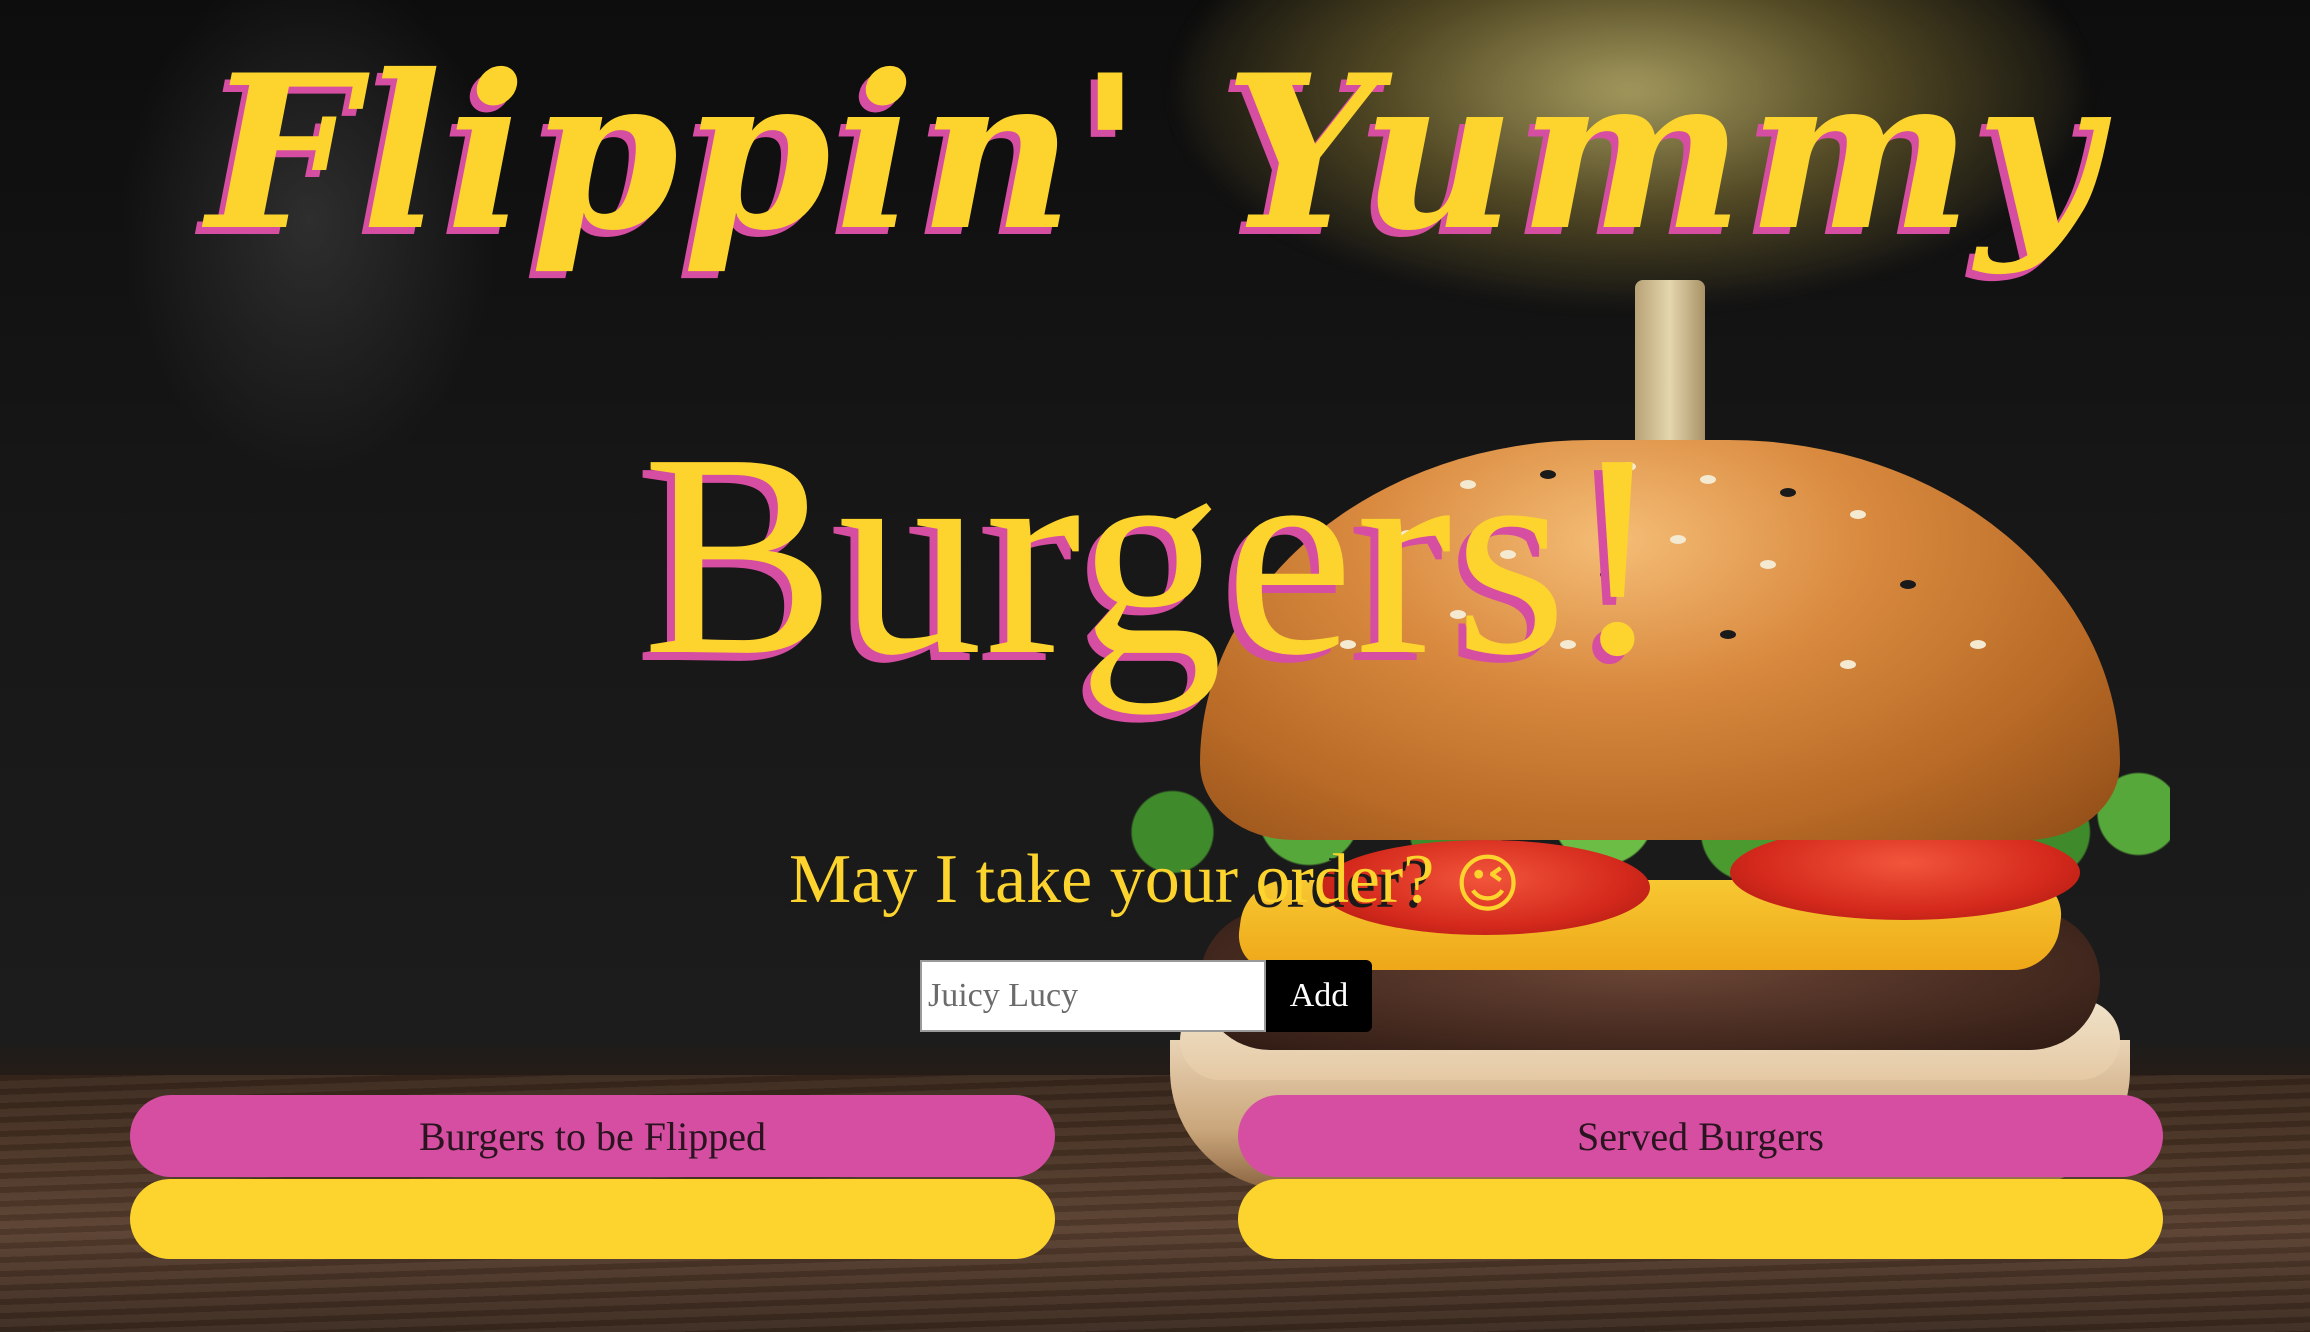 This screenshot has width=2310, height=1332. I want to click on order-form: Add, so click(1146, 996).